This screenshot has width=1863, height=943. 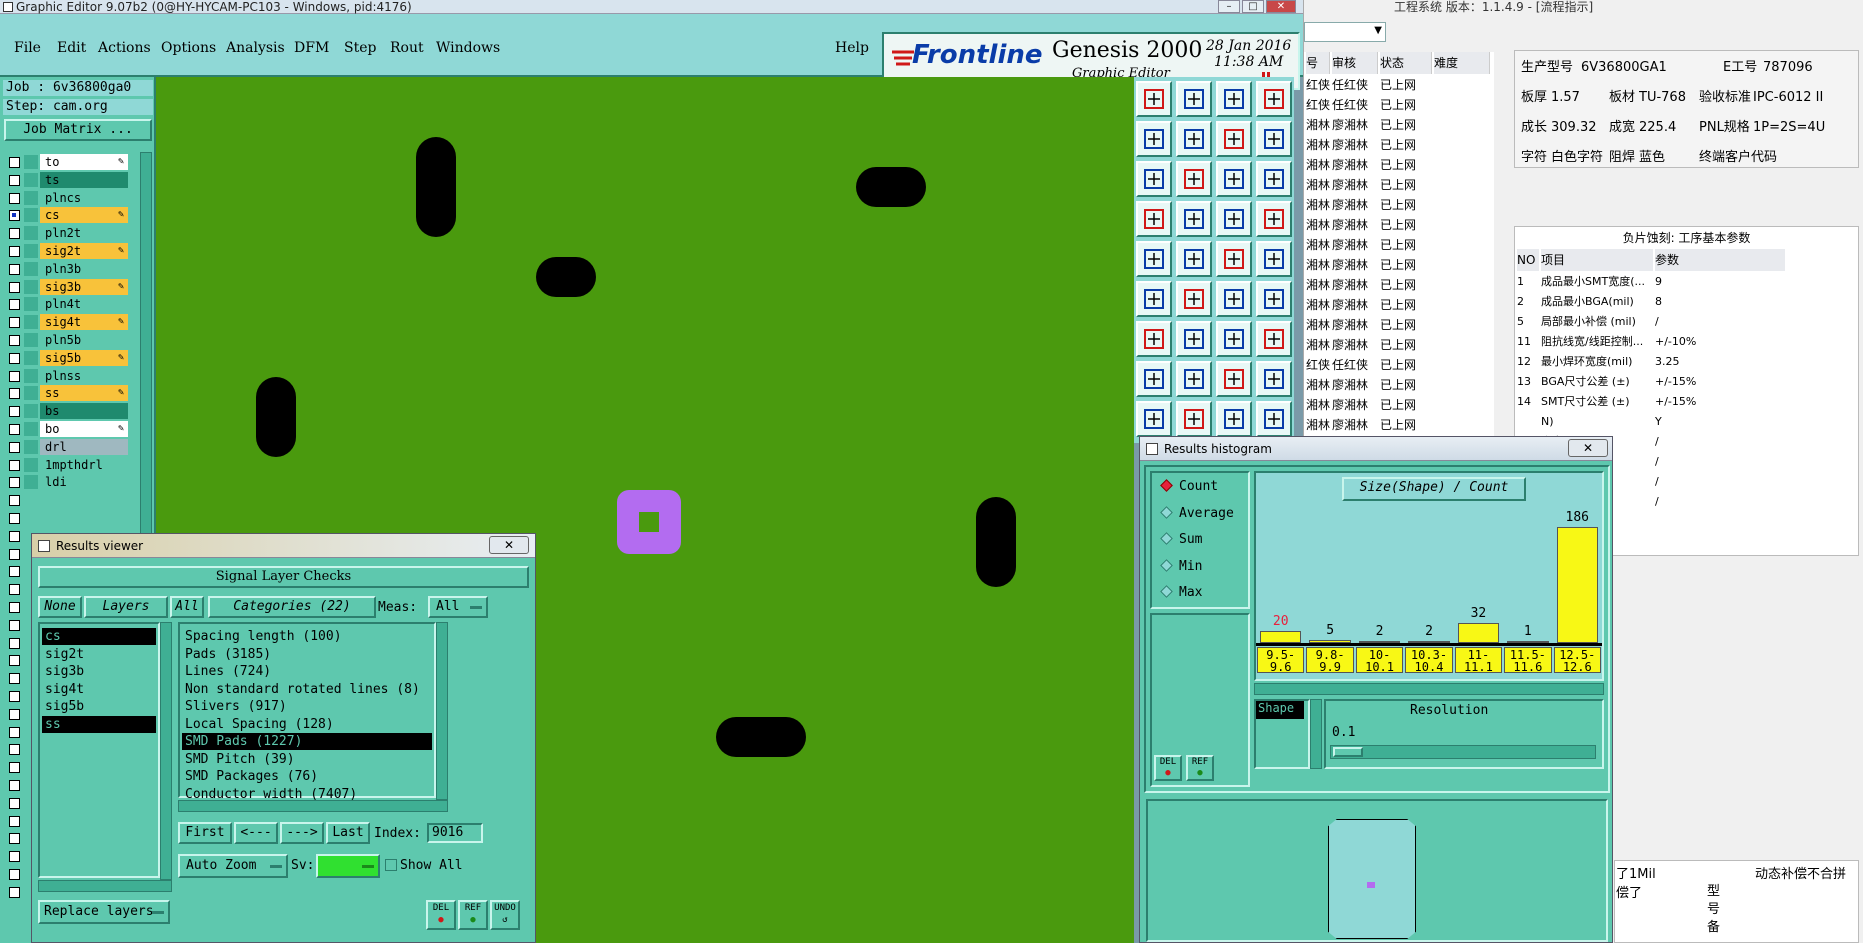 I want to click on category-item: Lines (724), so click(x=307, y=671).